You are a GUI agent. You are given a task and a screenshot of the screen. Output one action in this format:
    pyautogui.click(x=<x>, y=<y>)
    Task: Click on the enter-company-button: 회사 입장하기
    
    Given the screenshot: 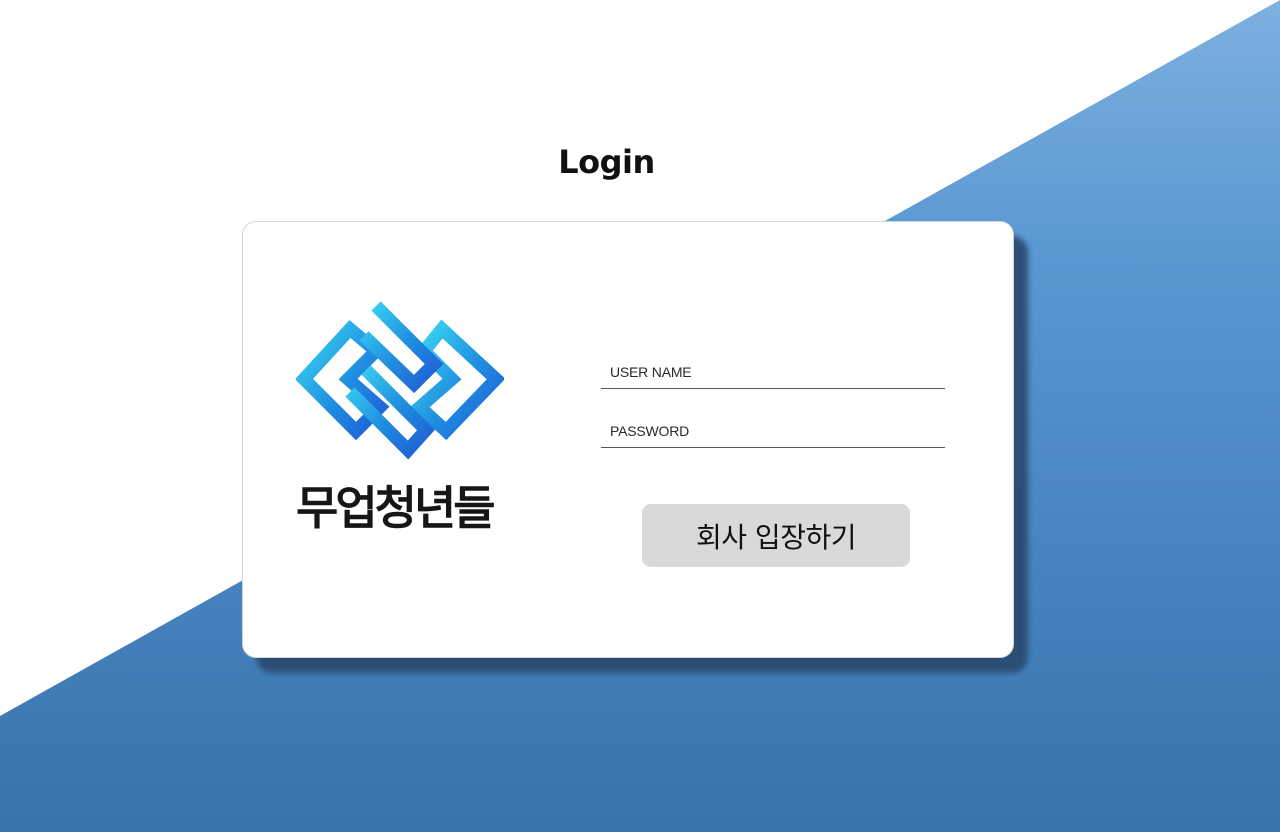 What is the action you would take?
    pyautogui.click(x=776, y=535)
    